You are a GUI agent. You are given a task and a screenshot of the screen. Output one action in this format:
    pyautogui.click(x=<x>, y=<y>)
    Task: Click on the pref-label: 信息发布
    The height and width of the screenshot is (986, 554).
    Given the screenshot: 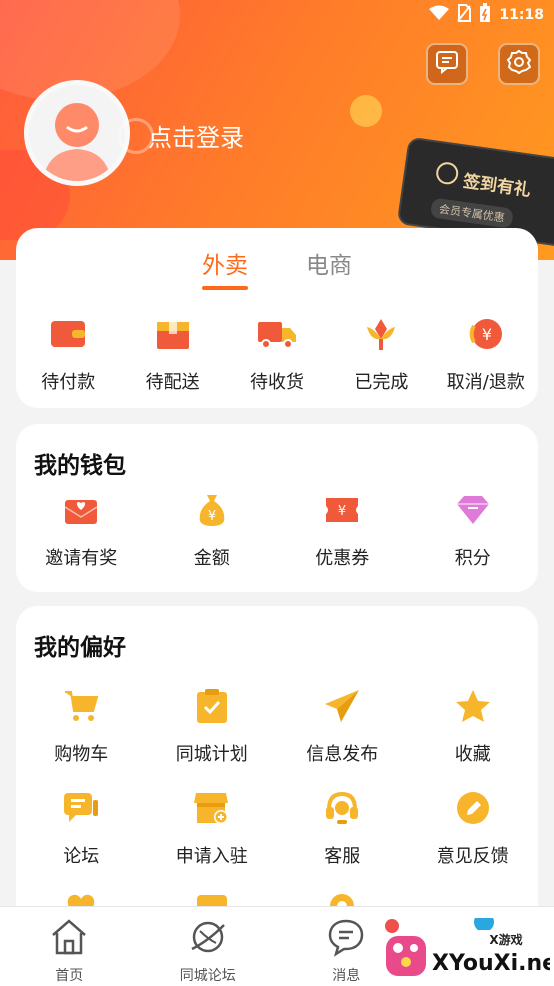 What is the action you would take?
    pyautogui.click(x=342, y=754)
    